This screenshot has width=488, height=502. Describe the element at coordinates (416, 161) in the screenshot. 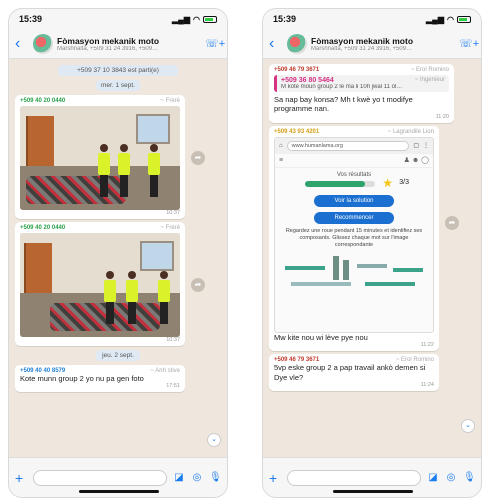

I see `user-icon: ♟ ☻ ◯` at that location.